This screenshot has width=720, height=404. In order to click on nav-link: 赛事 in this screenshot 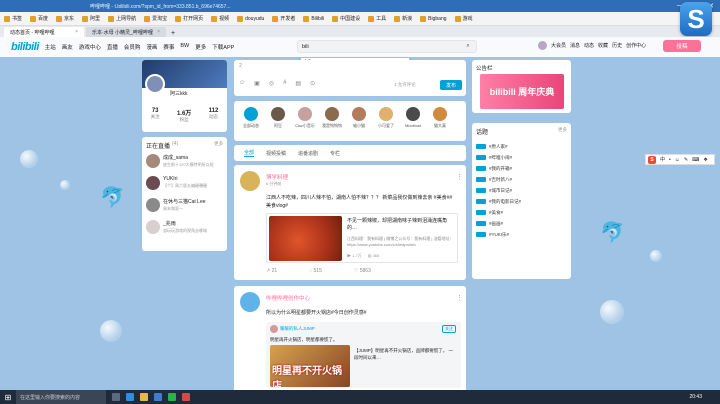, I will do `click(168, 47)`.